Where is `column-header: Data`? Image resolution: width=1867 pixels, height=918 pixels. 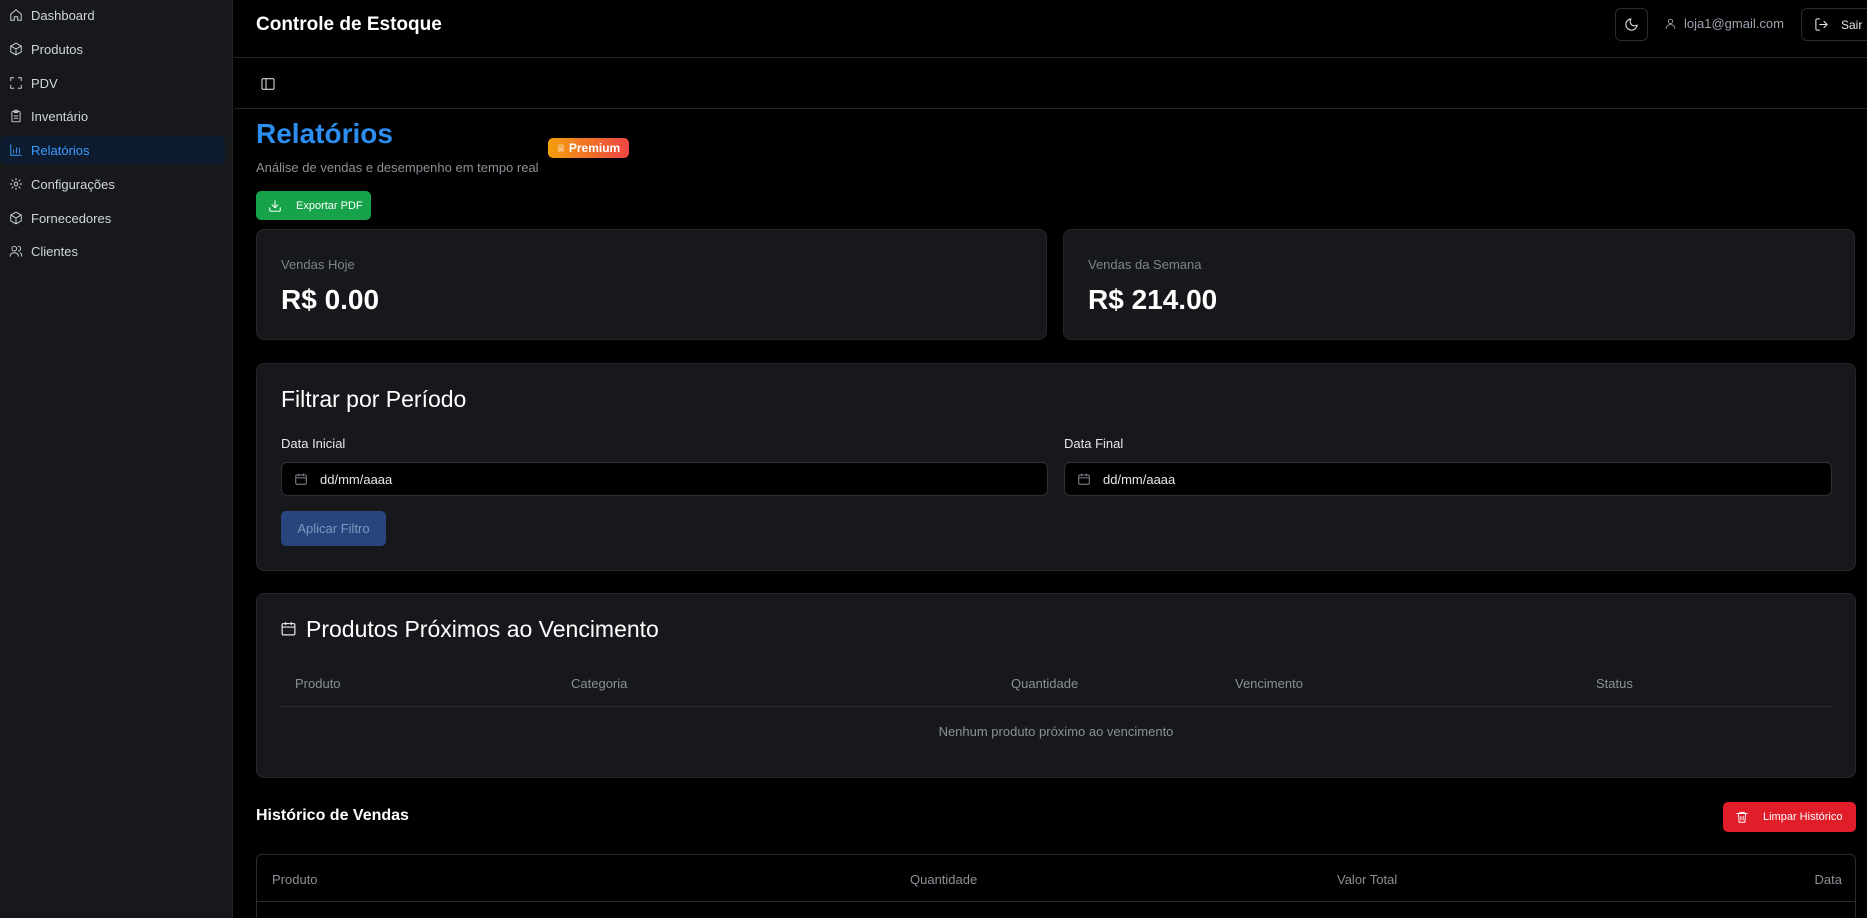
column-header: Data is located at coordinates (1828, 879).